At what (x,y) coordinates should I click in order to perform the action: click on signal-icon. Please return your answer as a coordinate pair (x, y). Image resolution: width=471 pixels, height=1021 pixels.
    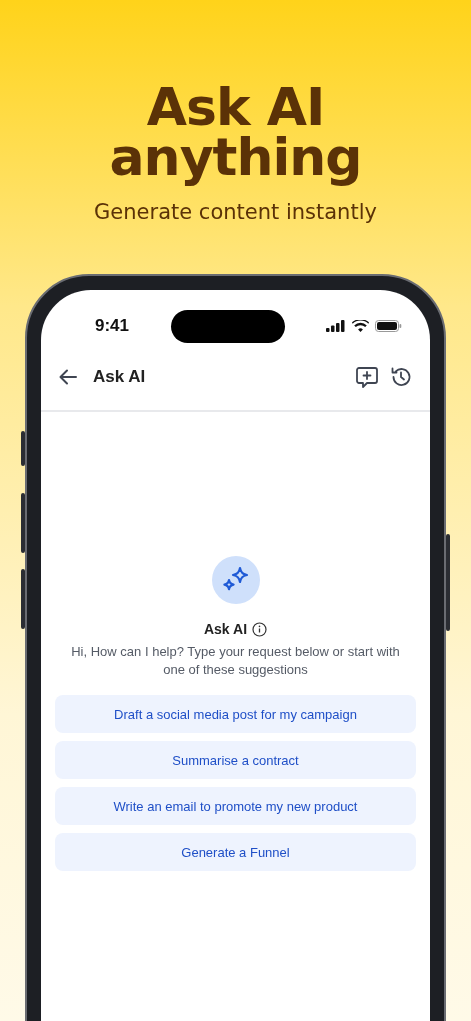
    Looking at the image, I should click on (336, 326).